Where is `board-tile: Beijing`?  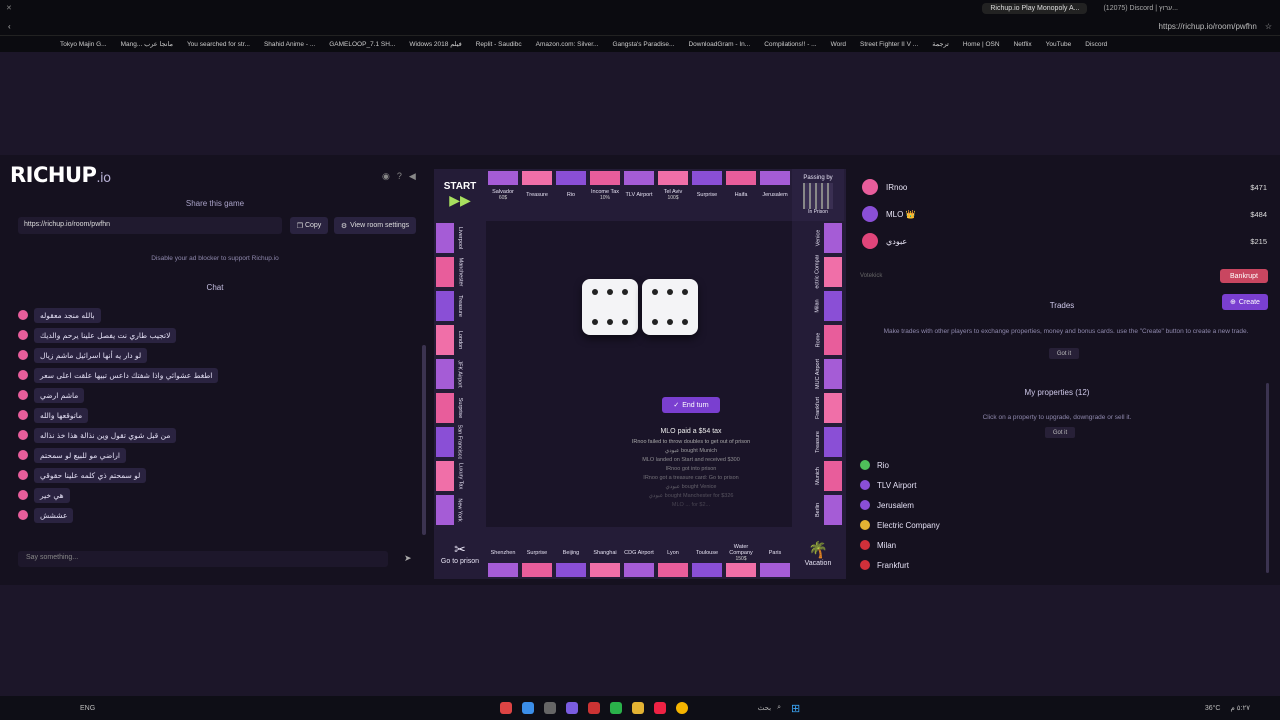 board-tile: Beijing is located at coordinates (571, 553).